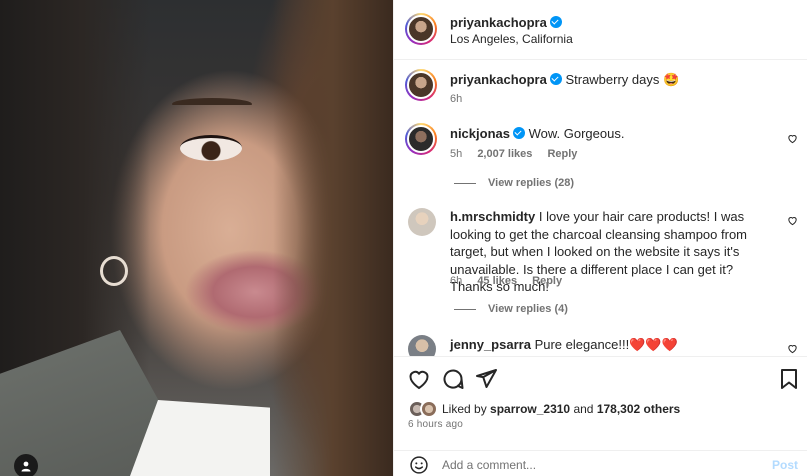  Describe the element at coordinates (498, 79) in the screenshot. I see `caption-username: priyankachopra` at that location.